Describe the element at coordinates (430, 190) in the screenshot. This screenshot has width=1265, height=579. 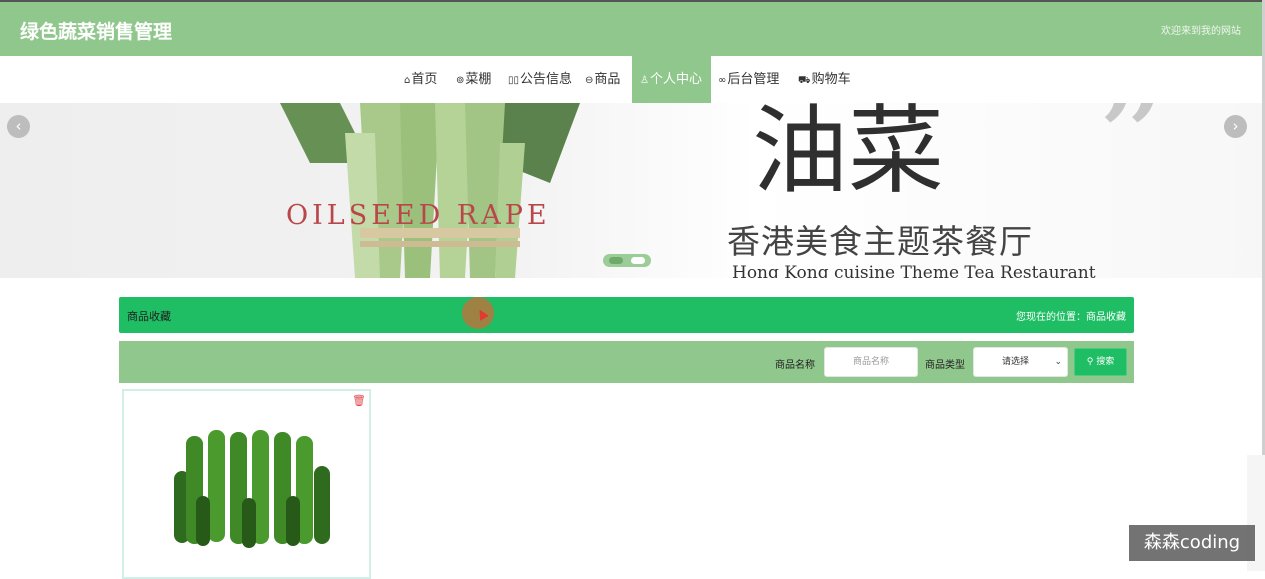
I see `vegetable-bundle-image` at that location.